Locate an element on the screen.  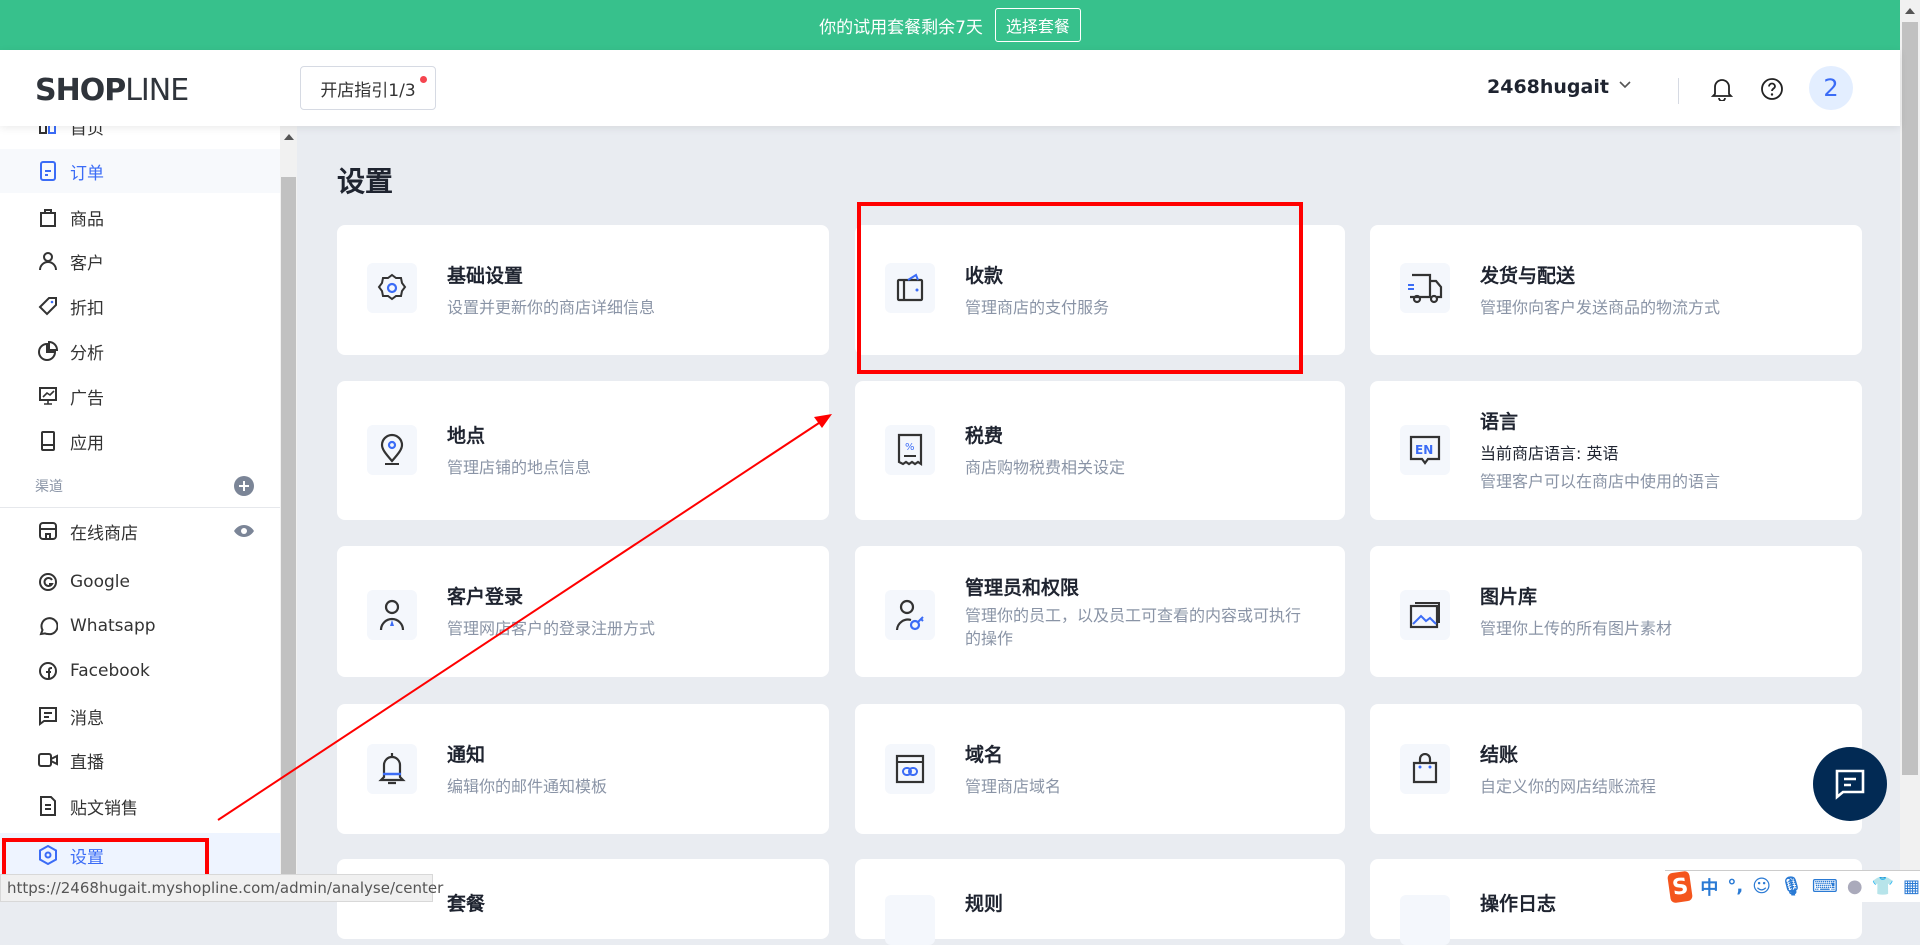
sidebar-item-analytics: 分析 is located at coordinates (140, 351).